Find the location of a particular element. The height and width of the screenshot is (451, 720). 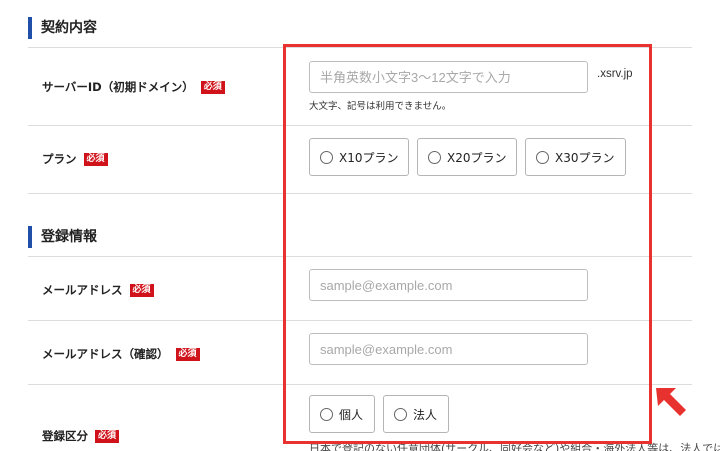

server-id-input is located at coordinates (448, 77).